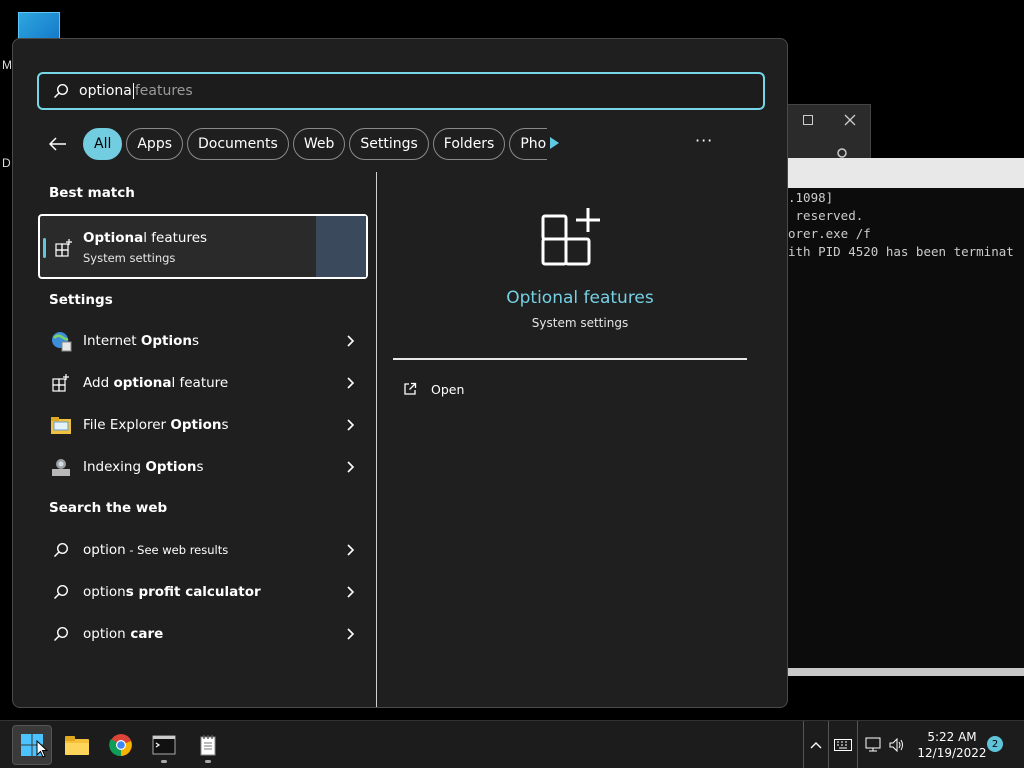 The image size is (1024, 768). Describe the element at coordinates (570, 359) in the screenshot. I see `detail-divider` at that location.